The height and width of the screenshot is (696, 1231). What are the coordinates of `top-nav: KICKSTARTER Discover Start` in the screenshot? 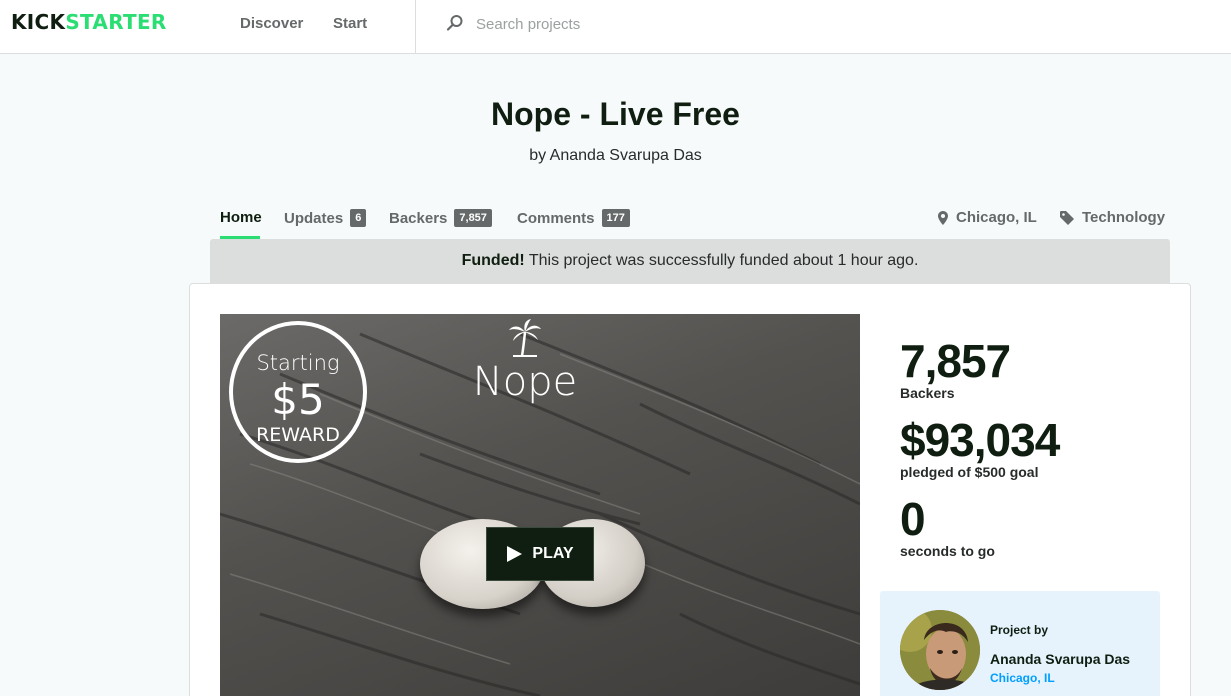 It's located at (615, 27).